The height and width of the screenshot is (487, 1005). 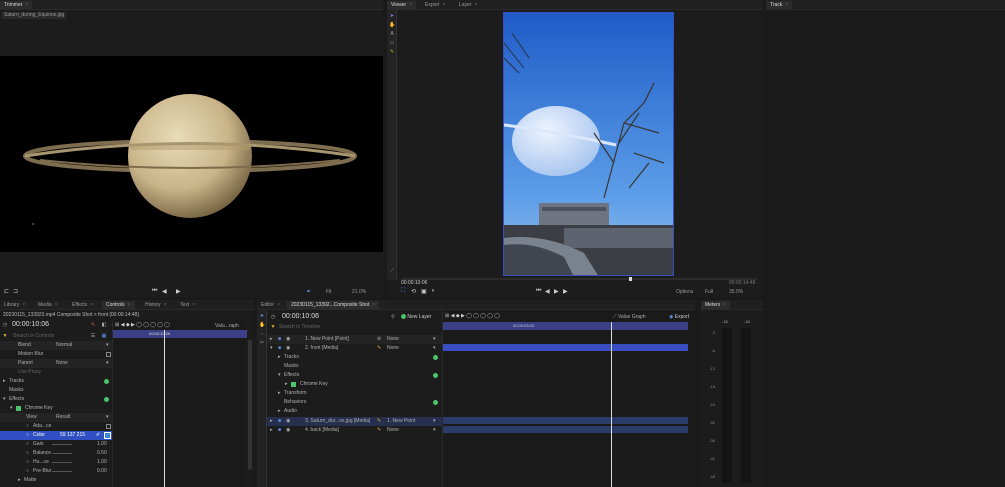 What do you see at coordinates (709, 292) in the screenshot?
I see `full-dropdown: Full` at bounding box center [709, 292].